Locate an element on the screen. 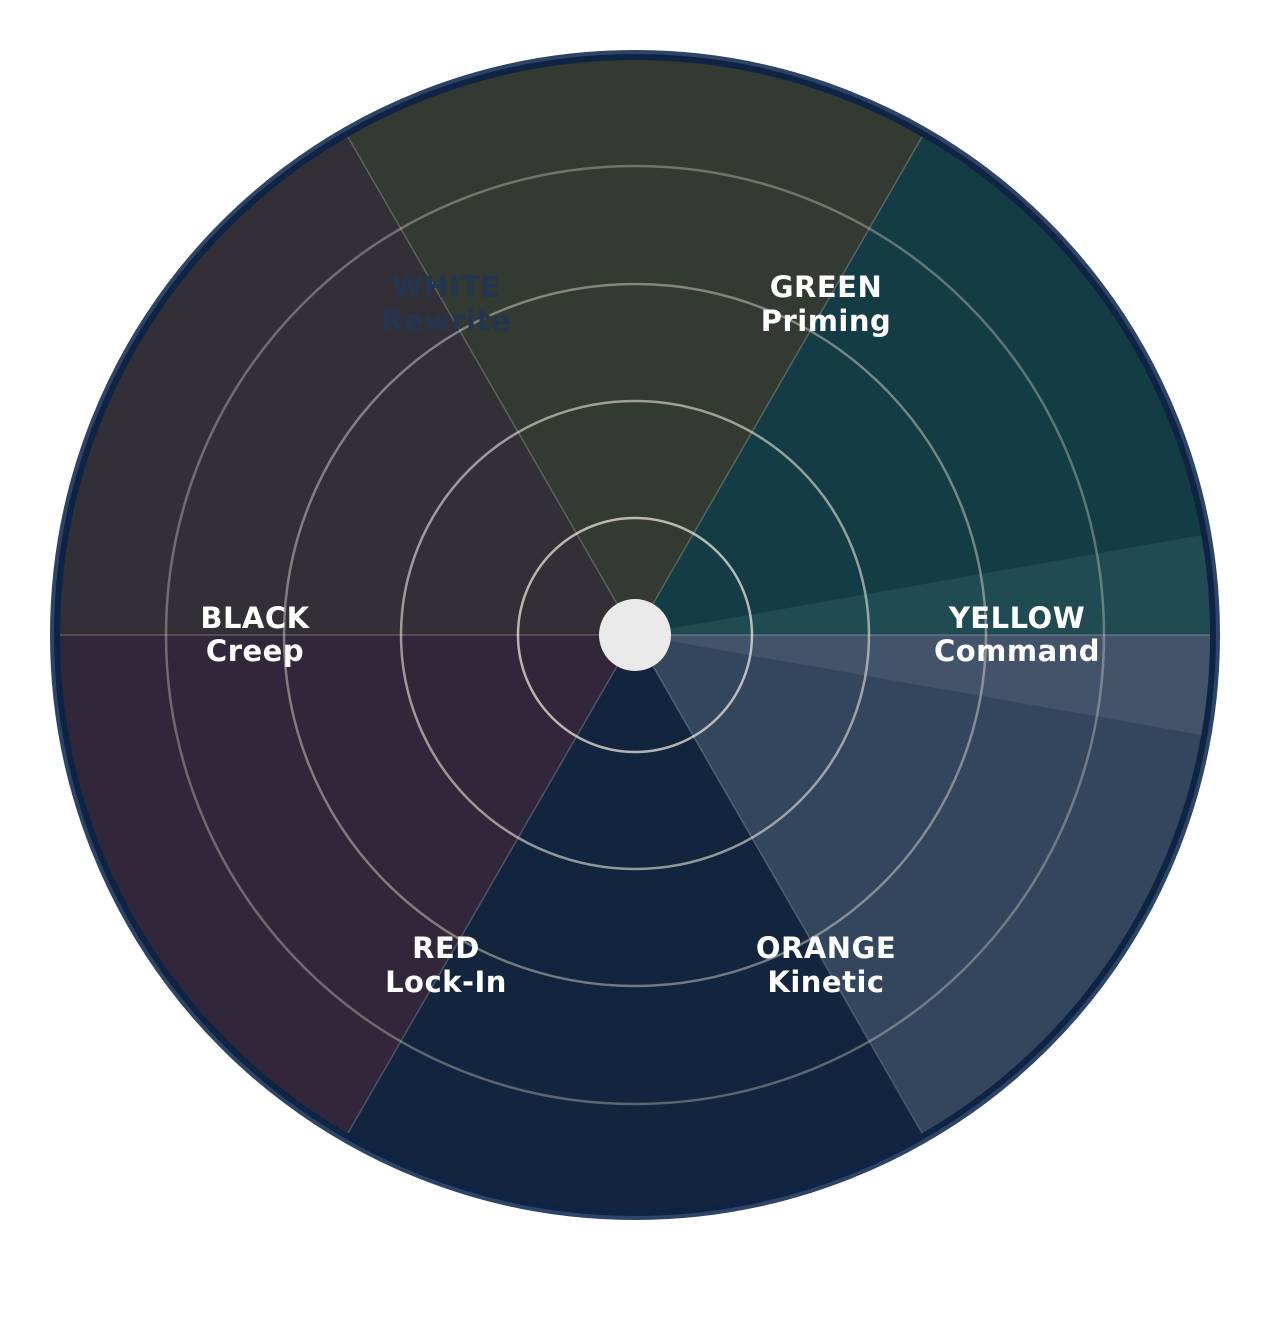 Image resolution: width=1272 pixels, height=1318 pixels. label-white-line1: WHITE is located at coordinates (445, 287).